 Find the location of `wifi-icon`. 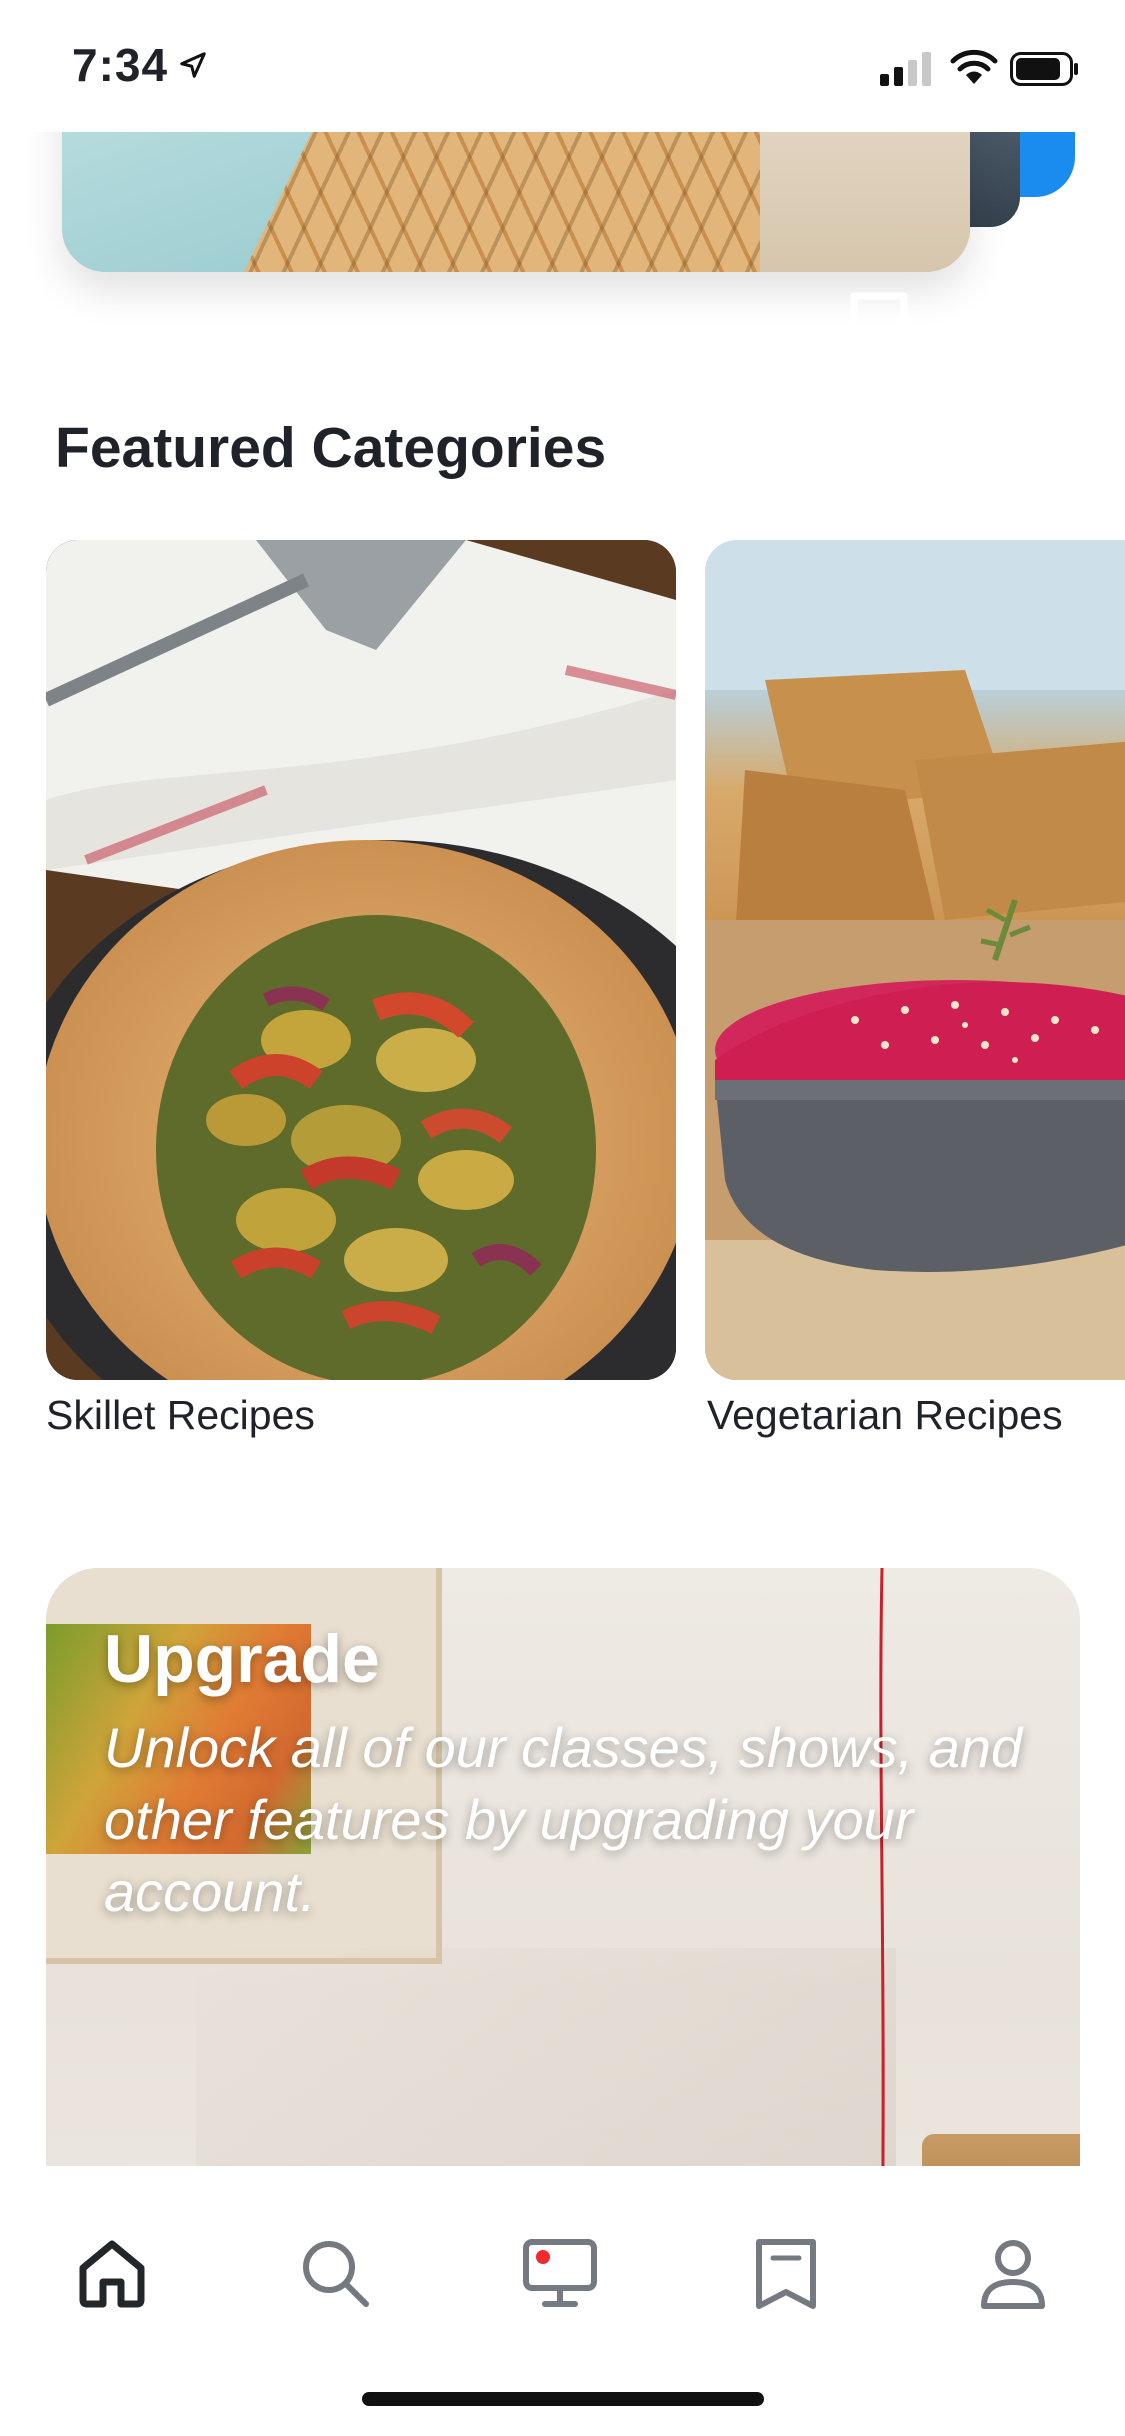

wifi-icon is located at coordinates (974, 66).